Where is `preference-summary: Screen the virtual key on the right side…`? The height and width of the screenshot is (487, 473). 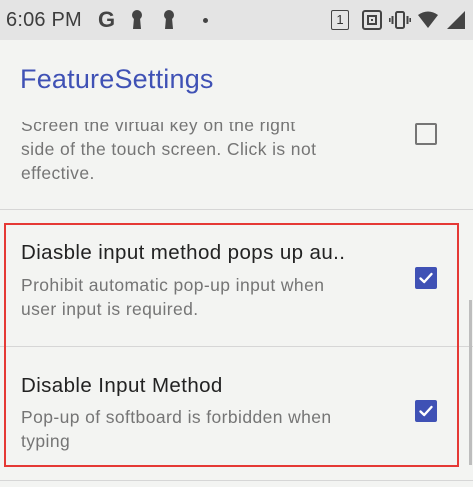
preference-summary: Screen the virtual key on the right side… is located at coordinates (207, 153).